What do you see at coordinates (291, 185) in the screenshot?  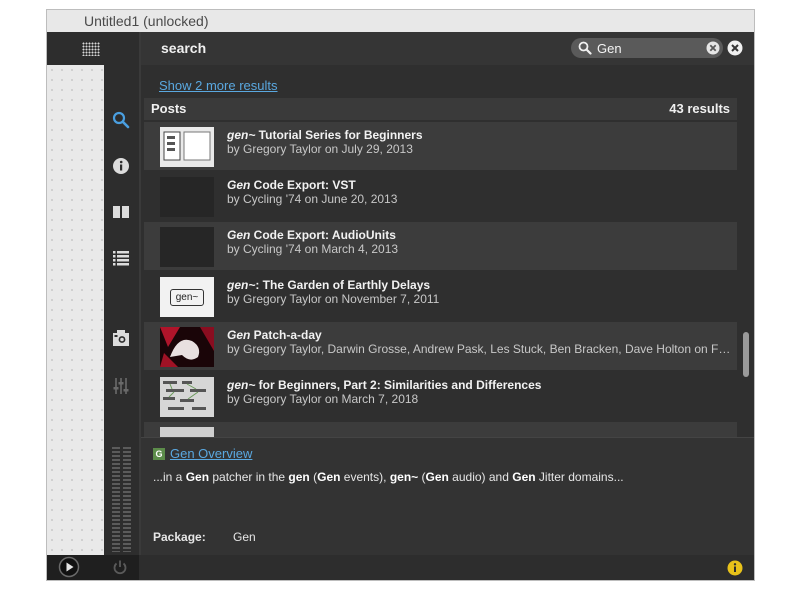 I see `post-title: Gen Code Export: VST` at bounding box center [291, 185].